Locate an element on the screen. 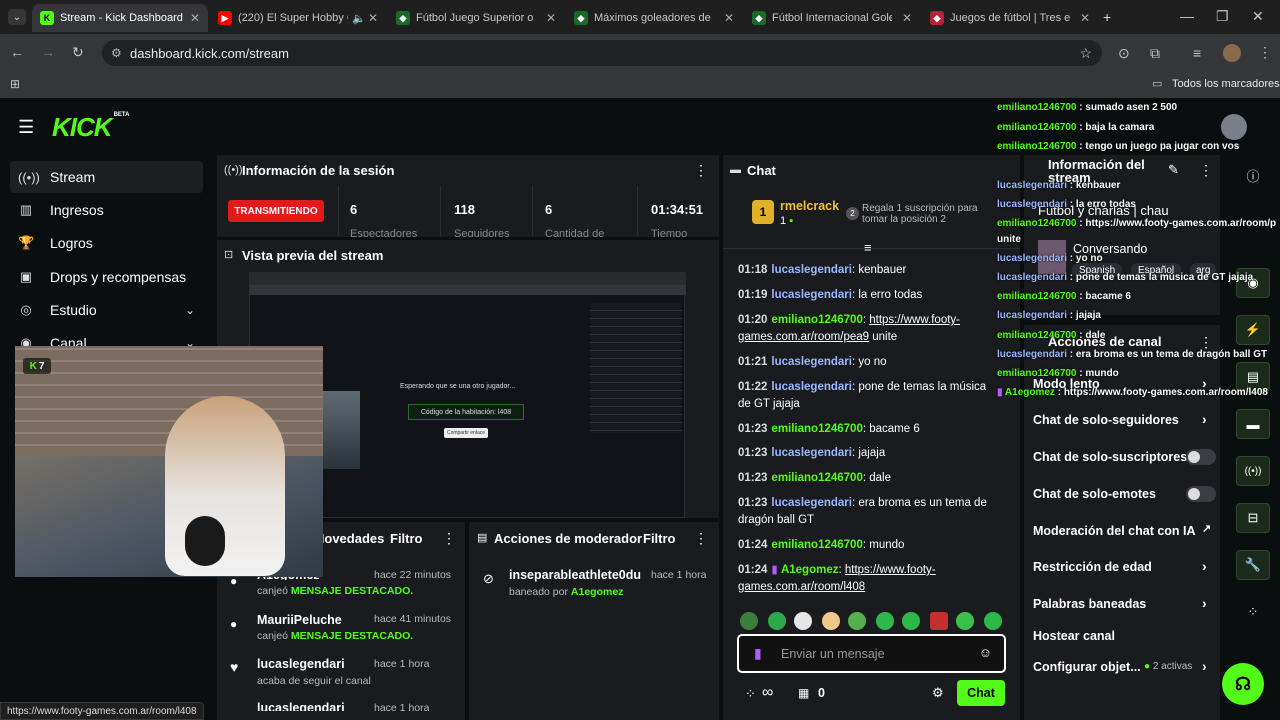 This screenshot has width=1280, height=720. subscribers-only-toggle is located at coordinates (1201, 457).